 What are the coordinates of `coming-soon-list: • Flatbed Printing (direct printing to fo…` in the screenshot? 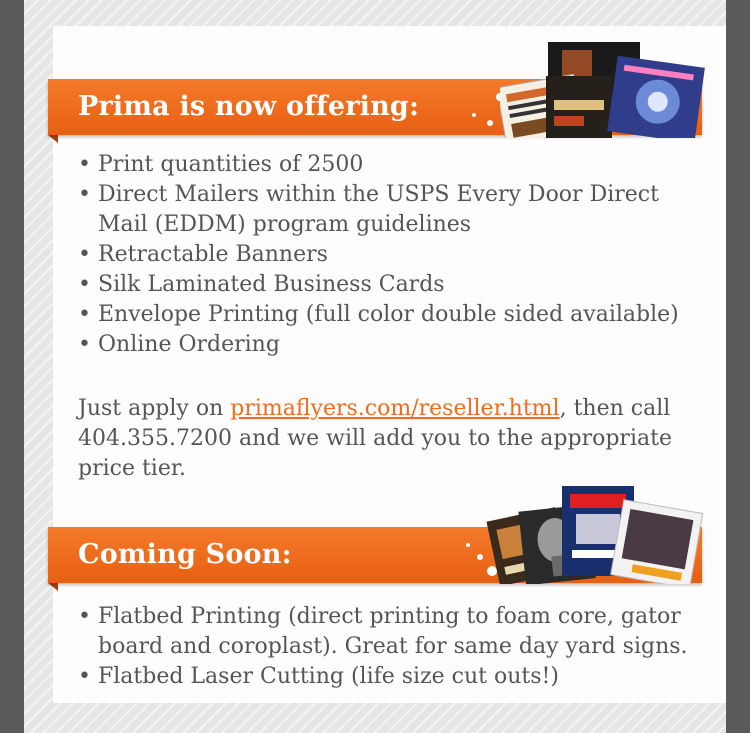 It's located at (388, 647).